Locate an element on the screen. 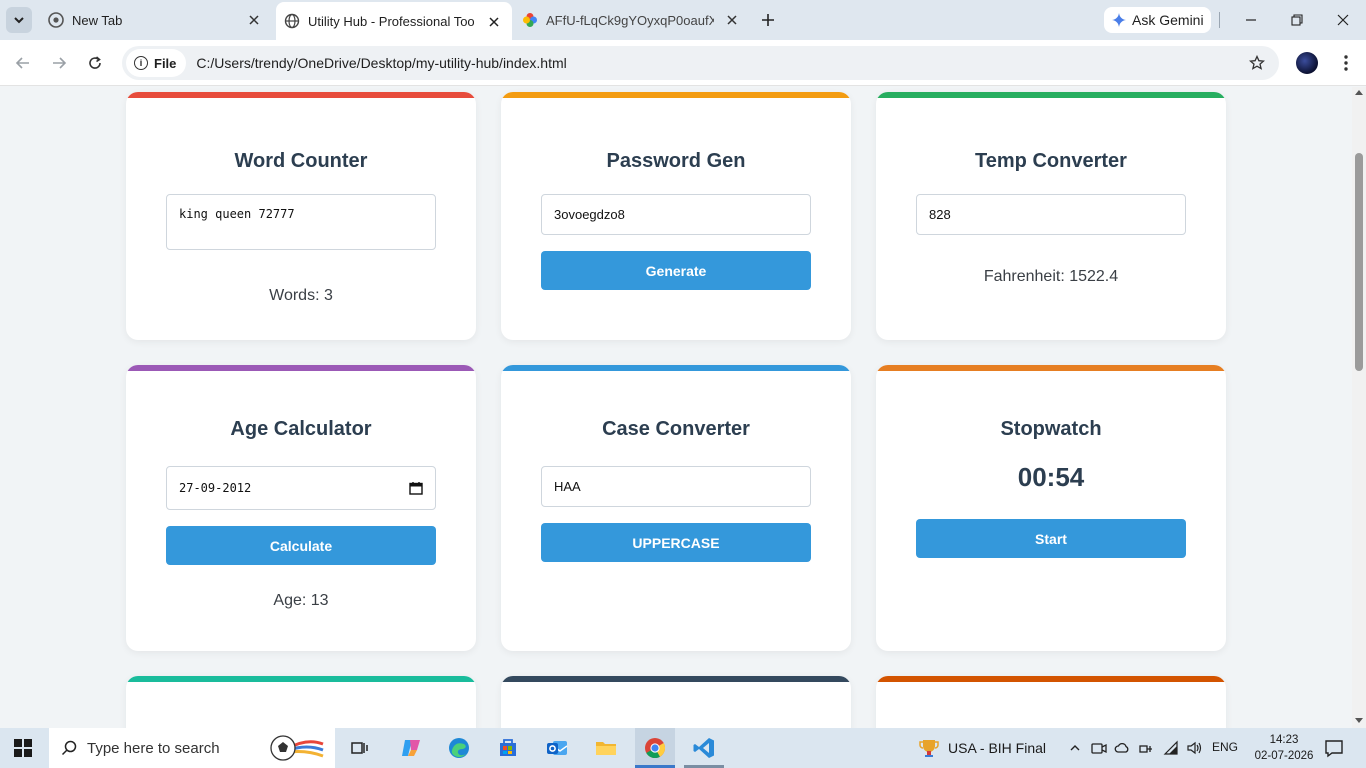 The height and width of the screenshot is (768, 1366). search-icon is located at coordinates (69, 748).